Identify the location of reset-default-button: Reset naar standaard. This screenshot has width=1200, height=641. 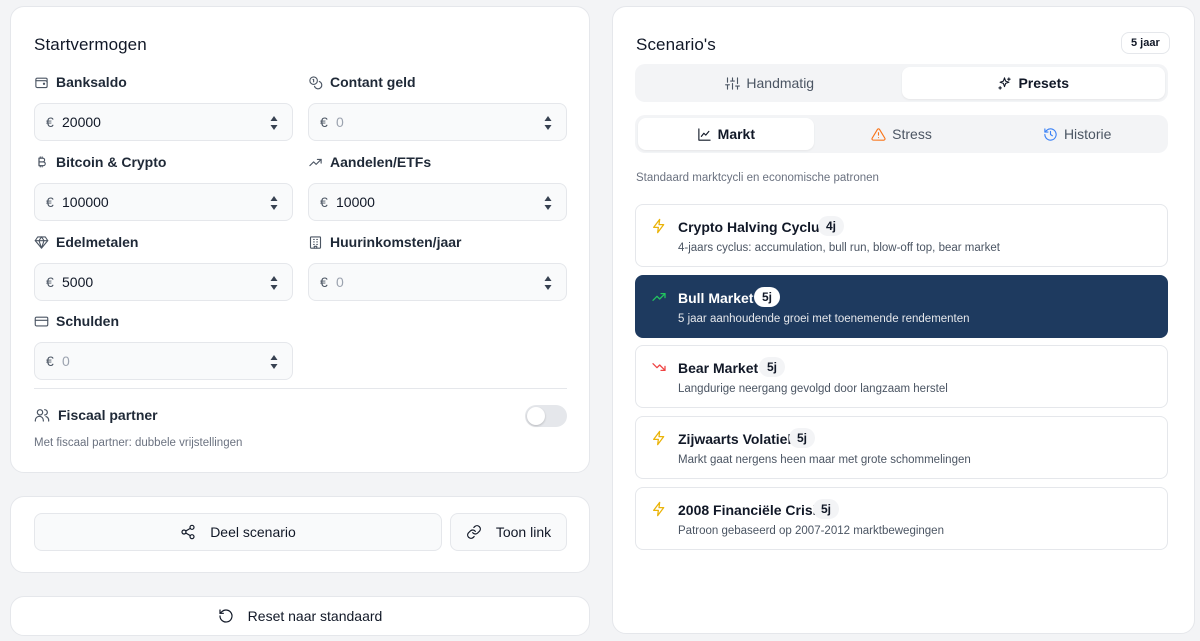
(300, 616).